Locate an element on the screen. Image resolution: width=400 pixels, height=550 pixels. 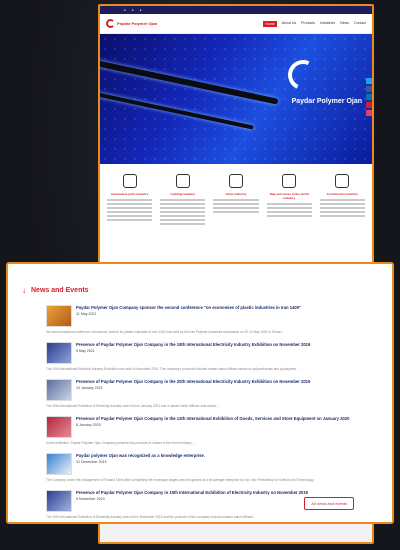
industry-card: Home industry is located at coordinates (235, 198).